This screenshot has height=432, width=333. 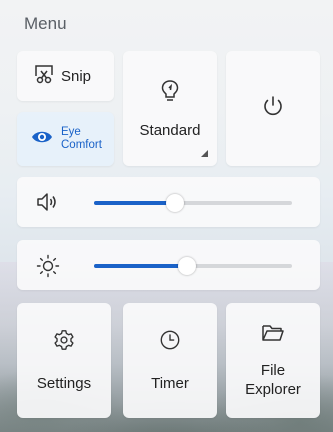 I want to click on brightness-slider-fill, so click(x=141, y=266).